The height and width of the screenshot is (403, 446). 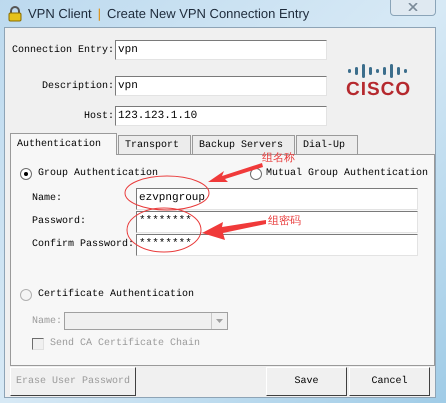 What do you see at coordinates (277, 199) in the screenshot?
I see `text-field: ezvpngroup` at bounding box center [277, 199].